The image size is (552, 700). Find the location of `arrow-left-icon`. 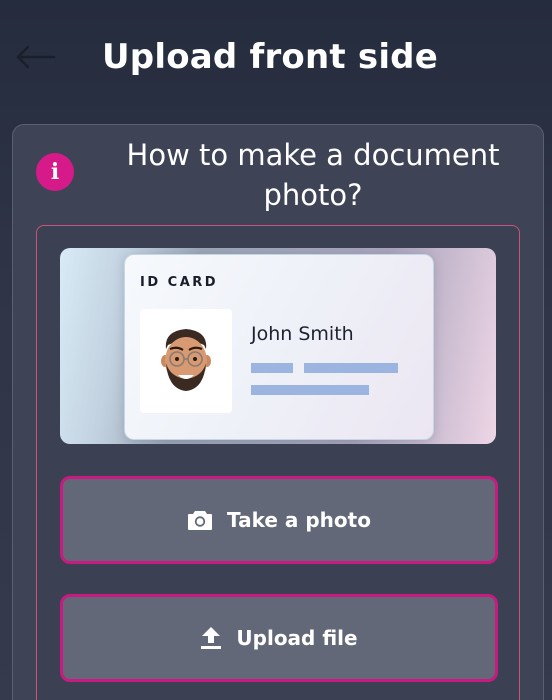

arrow-left-icon is located at coordinates (36, 57).